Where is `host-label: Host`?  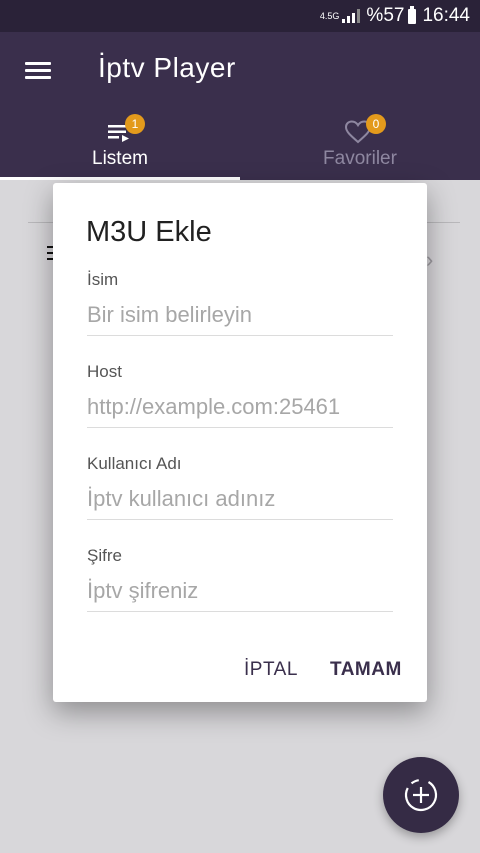 host-label: Host is located at coordinates (104, 371).